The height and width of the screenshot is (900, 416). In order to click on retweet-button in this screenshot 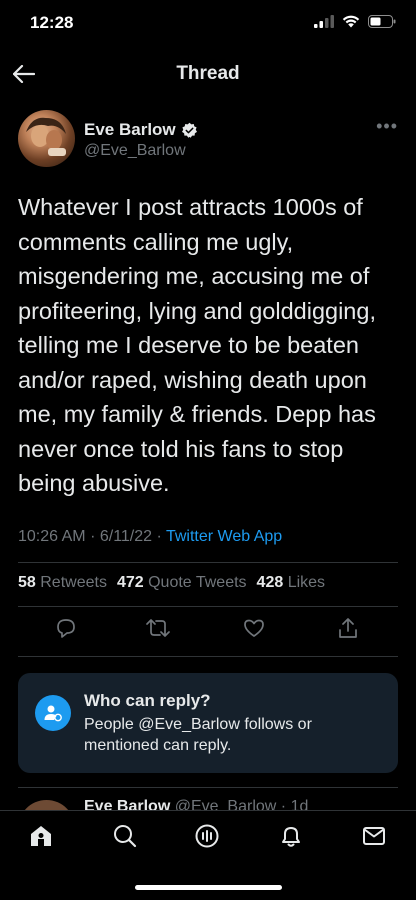, I will do `click(158, 629)`.